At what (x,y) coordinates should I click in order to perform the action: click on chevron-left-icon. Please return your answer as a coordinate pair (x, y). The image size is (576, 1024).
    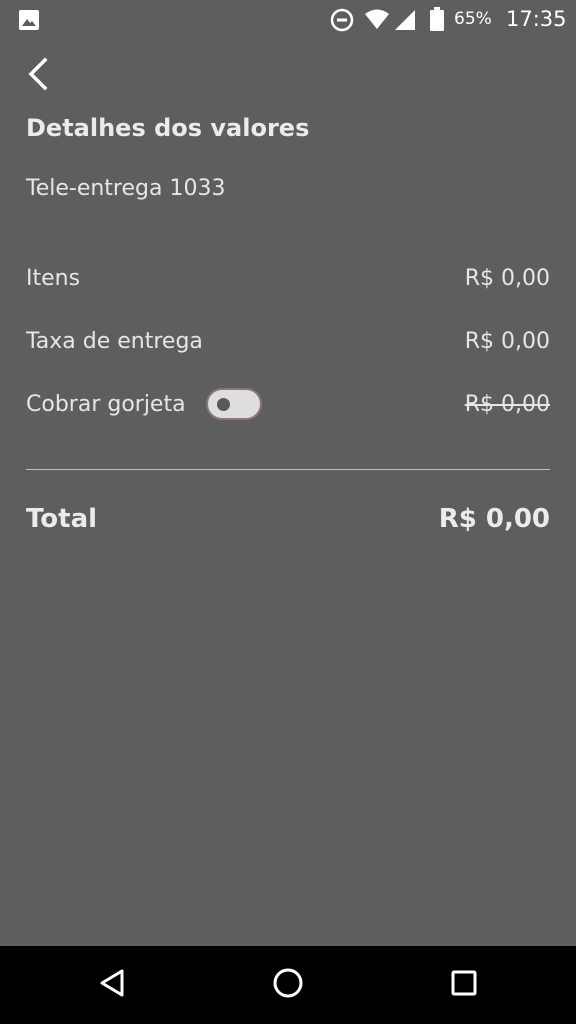
    Looking at the image, I should click on (38, 76).